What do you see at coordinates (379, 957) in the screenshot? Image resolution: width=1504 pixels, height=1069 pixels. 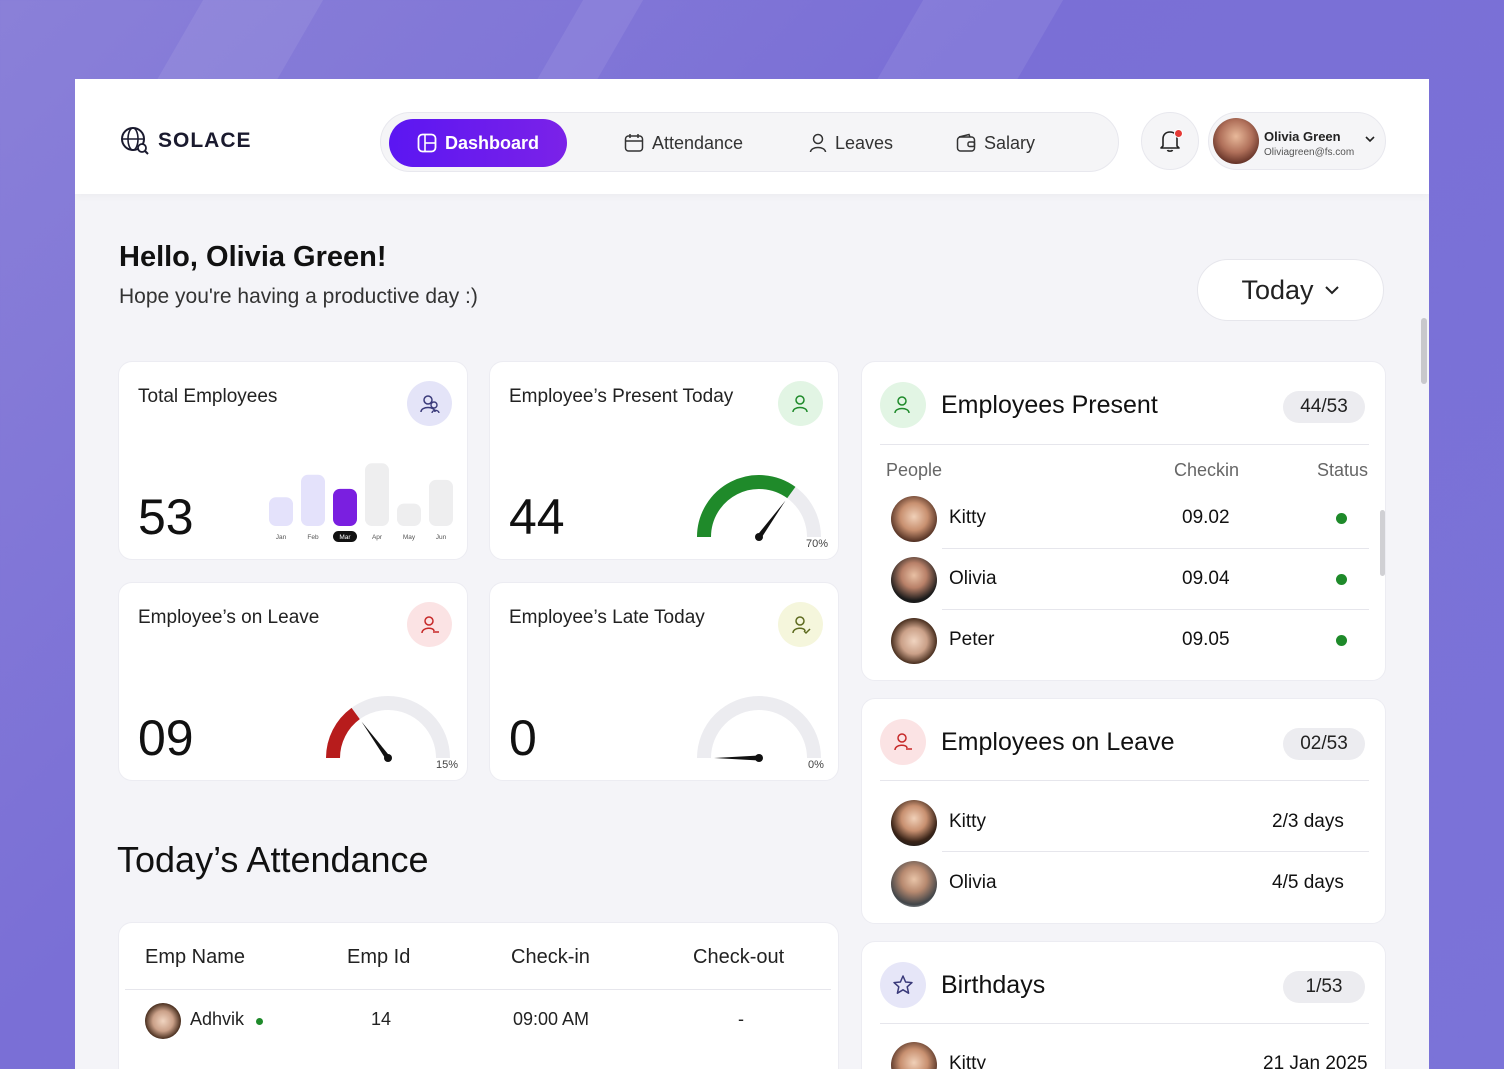 I see `table-header: Emp Id` at bounding box center [379, 957].